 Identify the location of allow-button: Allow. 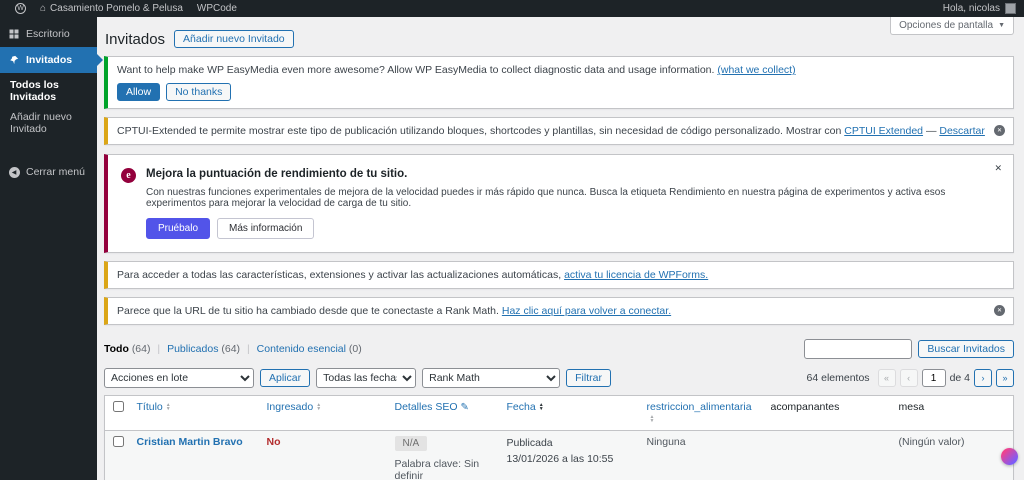
(139, 92).